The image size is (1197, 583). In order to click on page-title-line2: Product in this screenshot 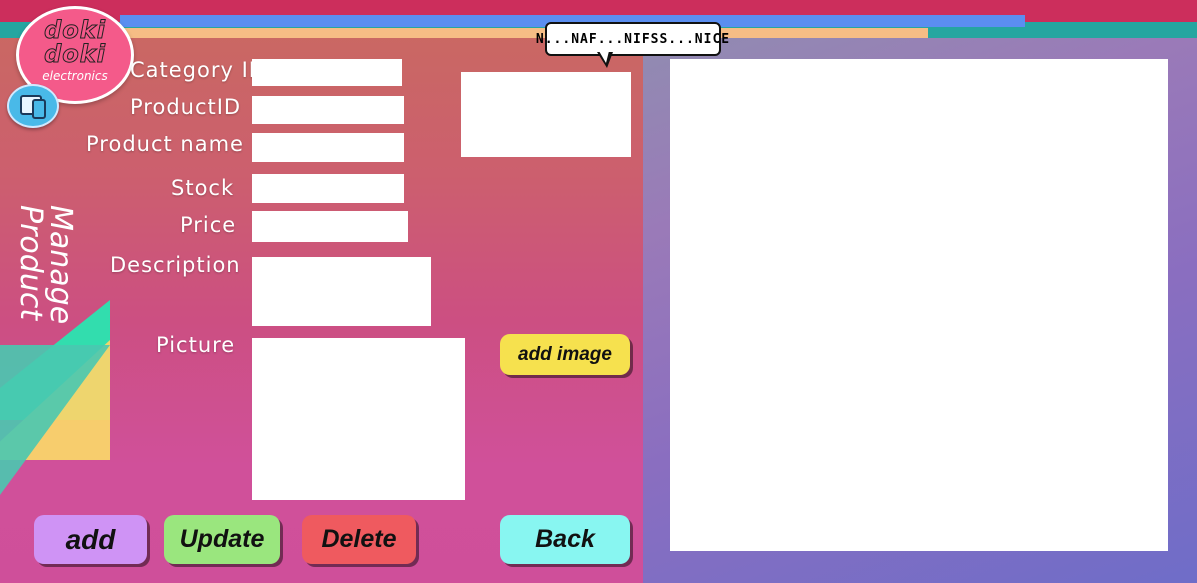, I will do `click(30, 263)`.